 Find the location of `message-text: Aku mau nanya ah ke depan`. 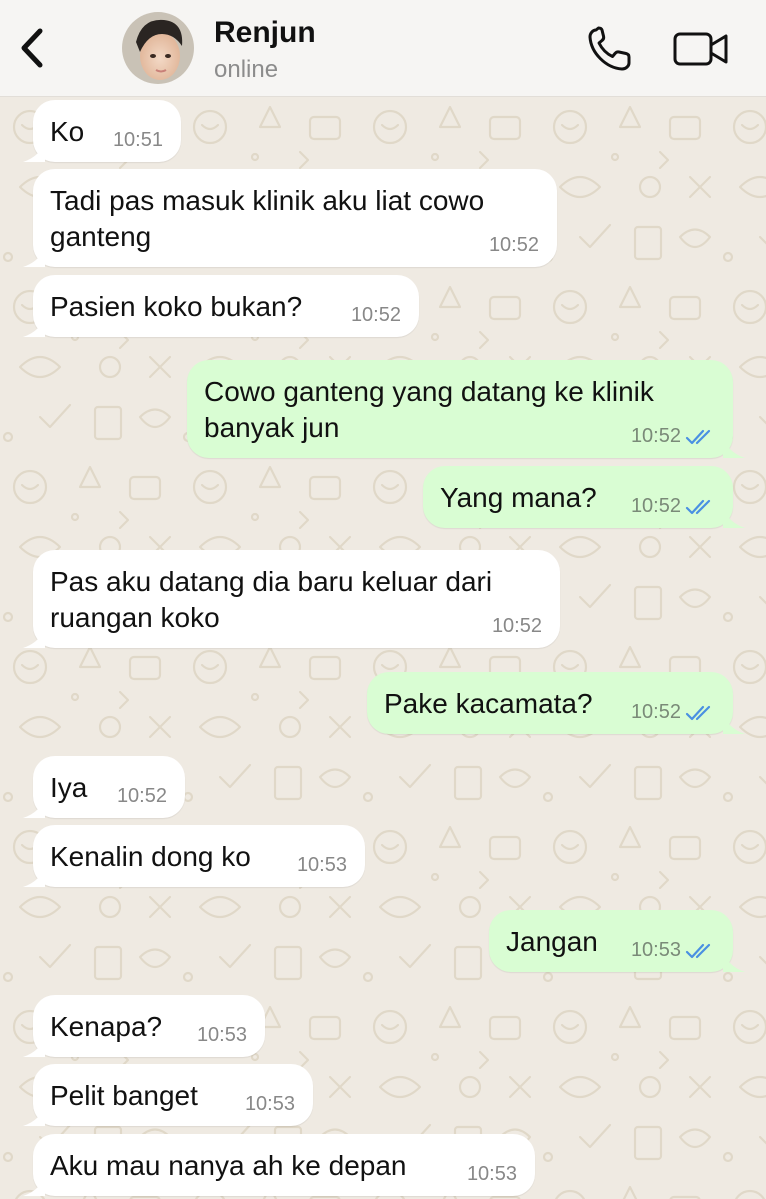

message-text: Aku mau nanya ah ke depan is located at coordinates (228, 1165).